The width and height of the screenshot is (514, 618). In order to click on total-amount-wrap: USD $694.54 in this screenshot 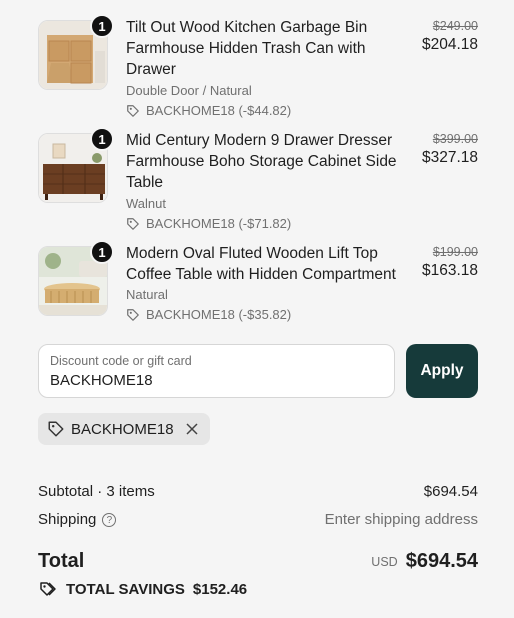, I will do `click(424, 561)`.